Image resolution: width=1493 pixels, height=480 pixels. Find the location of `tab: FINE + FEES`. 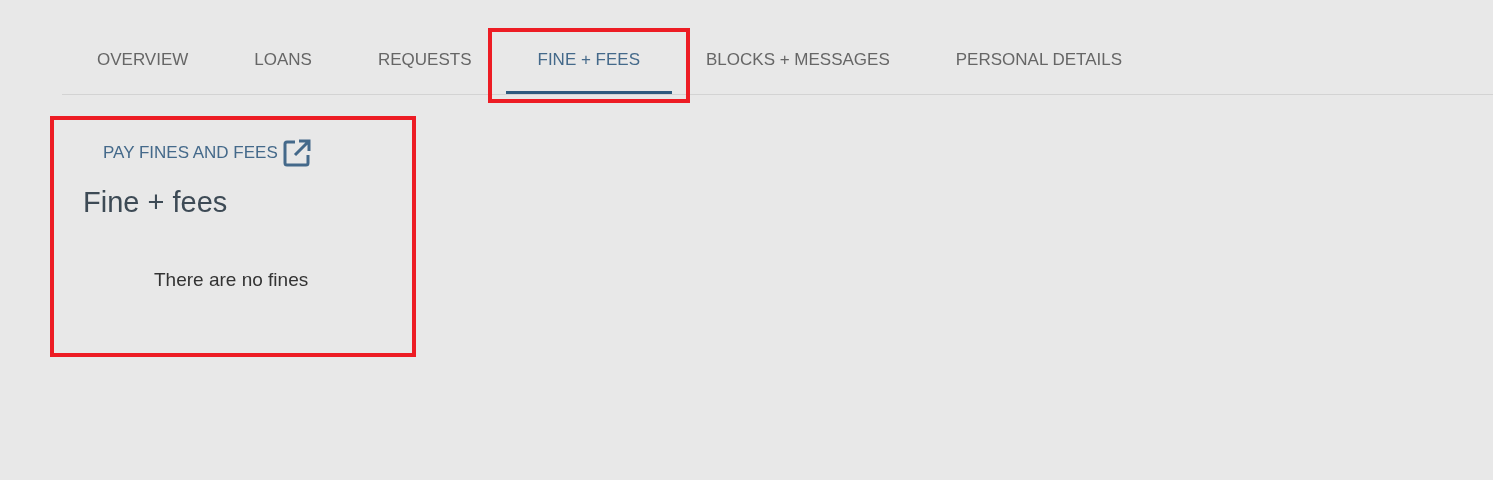

tab: FINE + FEES is located at coordinates (588, 68).